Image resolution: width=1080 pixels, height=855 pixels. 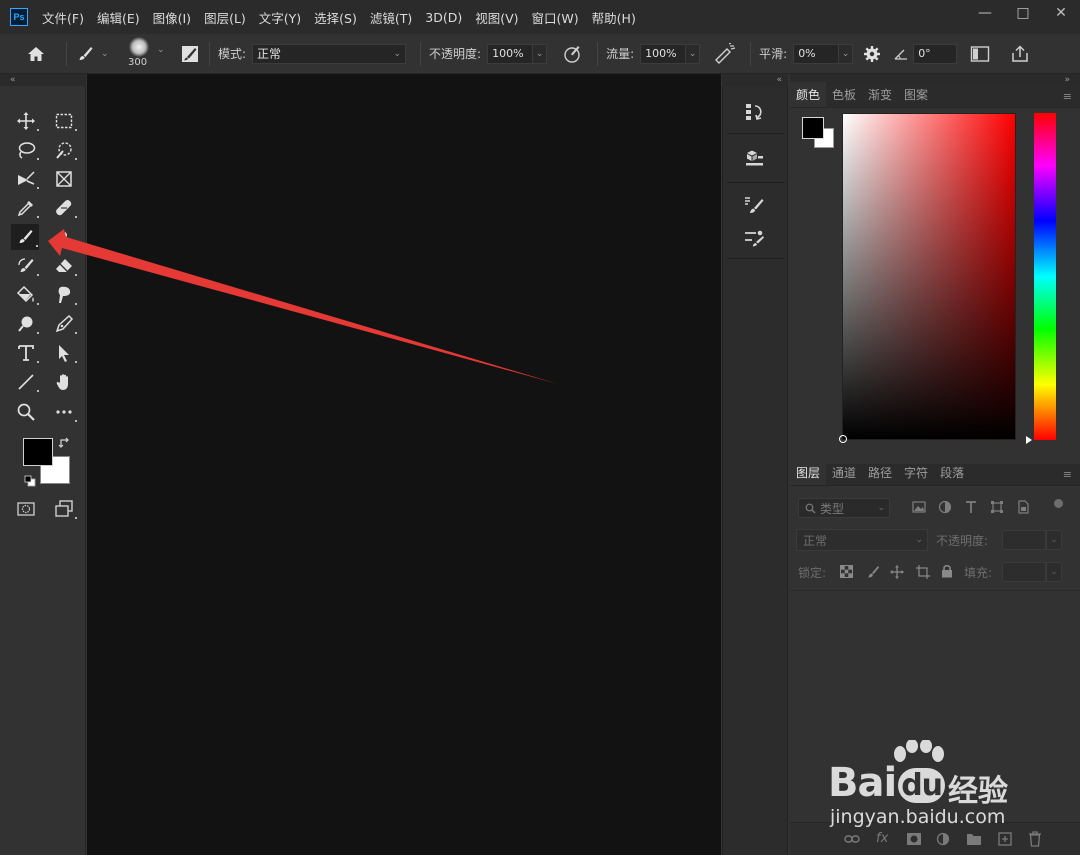 I want to click on crop-slice-tool, so click(x=26, y=179).